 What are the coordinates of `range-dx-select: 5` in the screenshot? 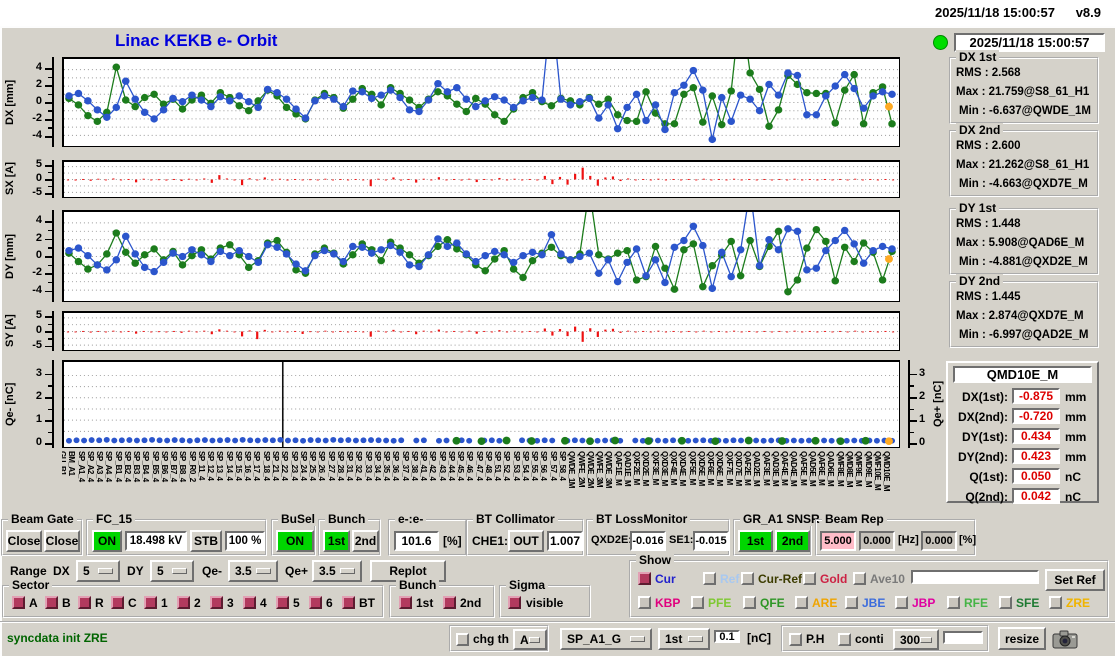 It's located at (98, 571).